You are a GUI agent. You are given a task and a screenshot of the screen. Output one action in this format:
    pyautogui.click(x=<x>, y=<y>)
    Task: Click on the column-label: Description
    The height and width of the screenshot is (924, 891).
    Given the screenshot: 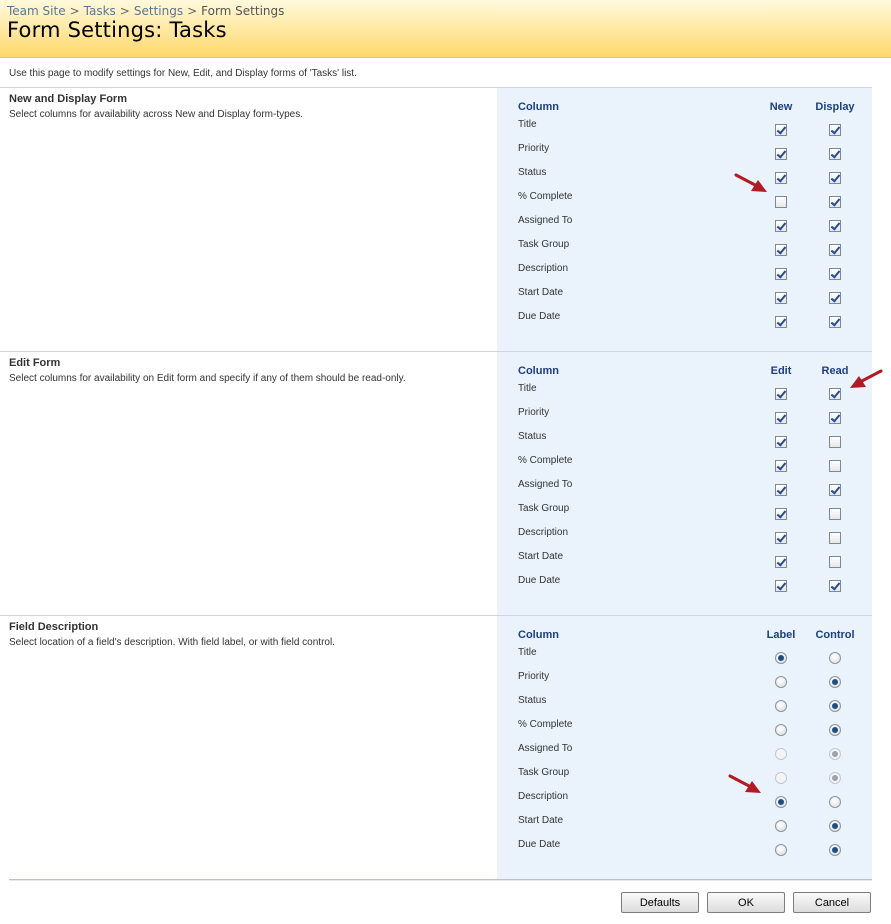 What is the action you would take?
    pyautogui.click(x=543, y=532)
    